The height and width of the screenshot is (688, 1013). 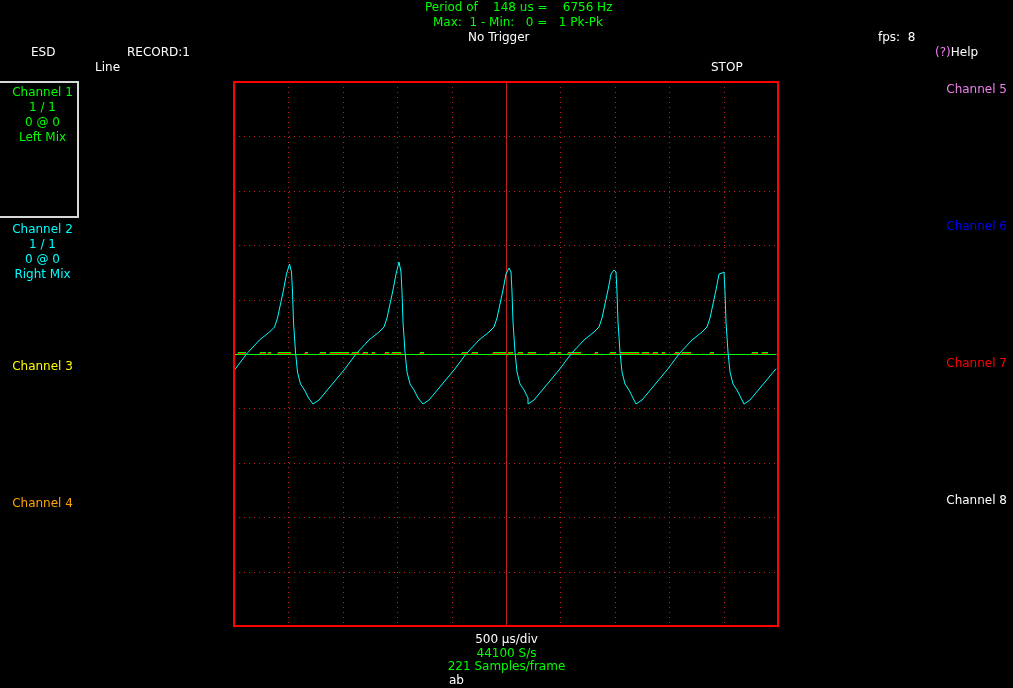 I want to click on source-label: ESD, so click(x=43, y=52).